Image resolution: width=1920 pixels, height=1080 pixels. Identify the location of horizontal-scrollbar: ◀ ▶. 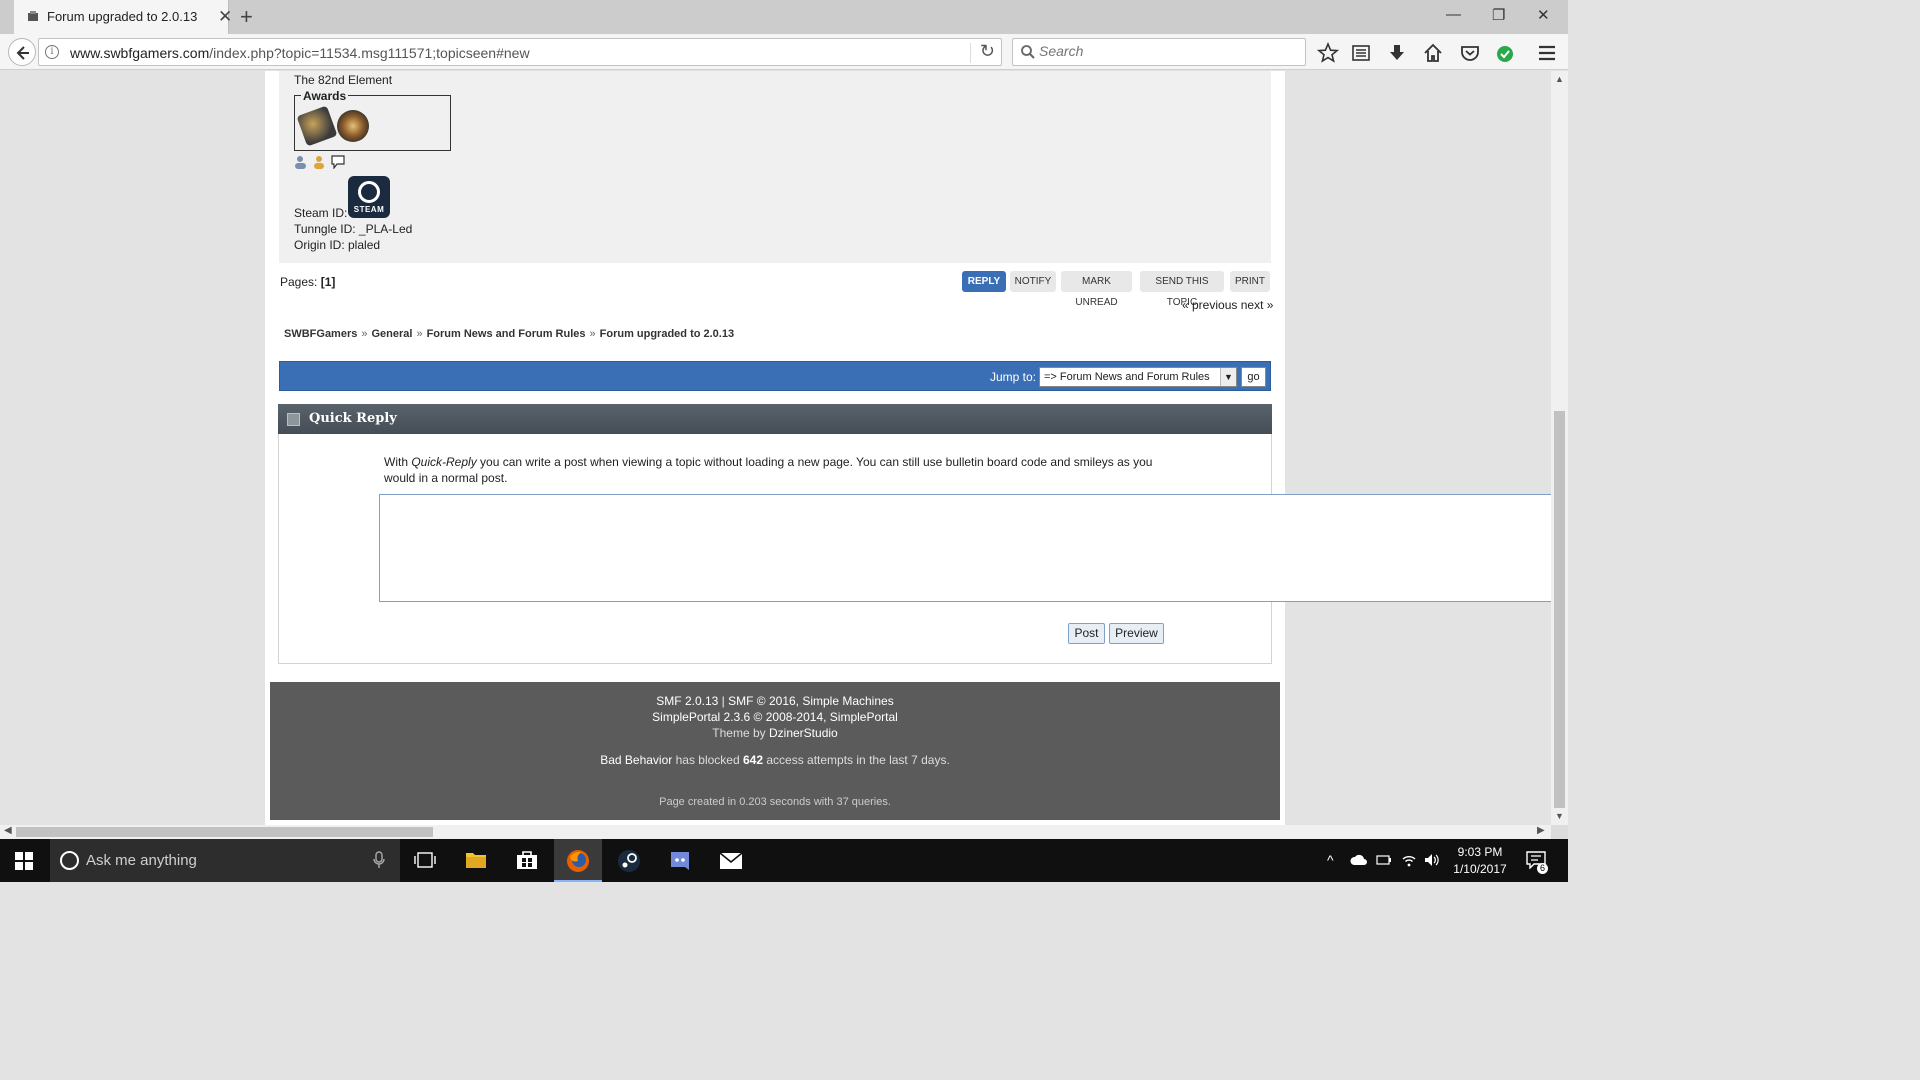
(775, 832).